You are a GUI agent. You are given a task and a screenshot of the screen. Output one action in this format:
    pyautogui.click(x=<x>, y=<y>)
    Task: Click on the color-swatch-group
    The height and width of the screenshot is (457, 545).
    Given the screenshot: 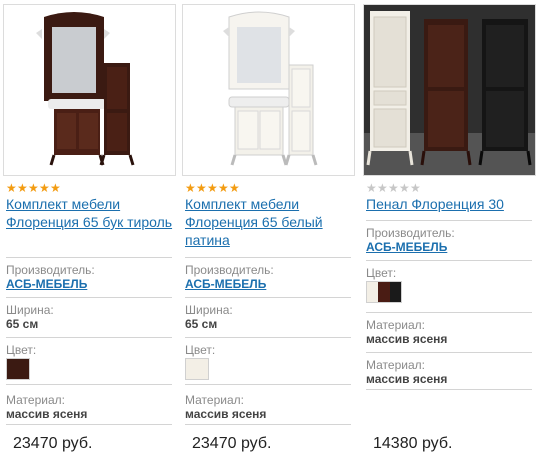 What is the action you would take?
    pyautogui.click(x=384, y=292)
    